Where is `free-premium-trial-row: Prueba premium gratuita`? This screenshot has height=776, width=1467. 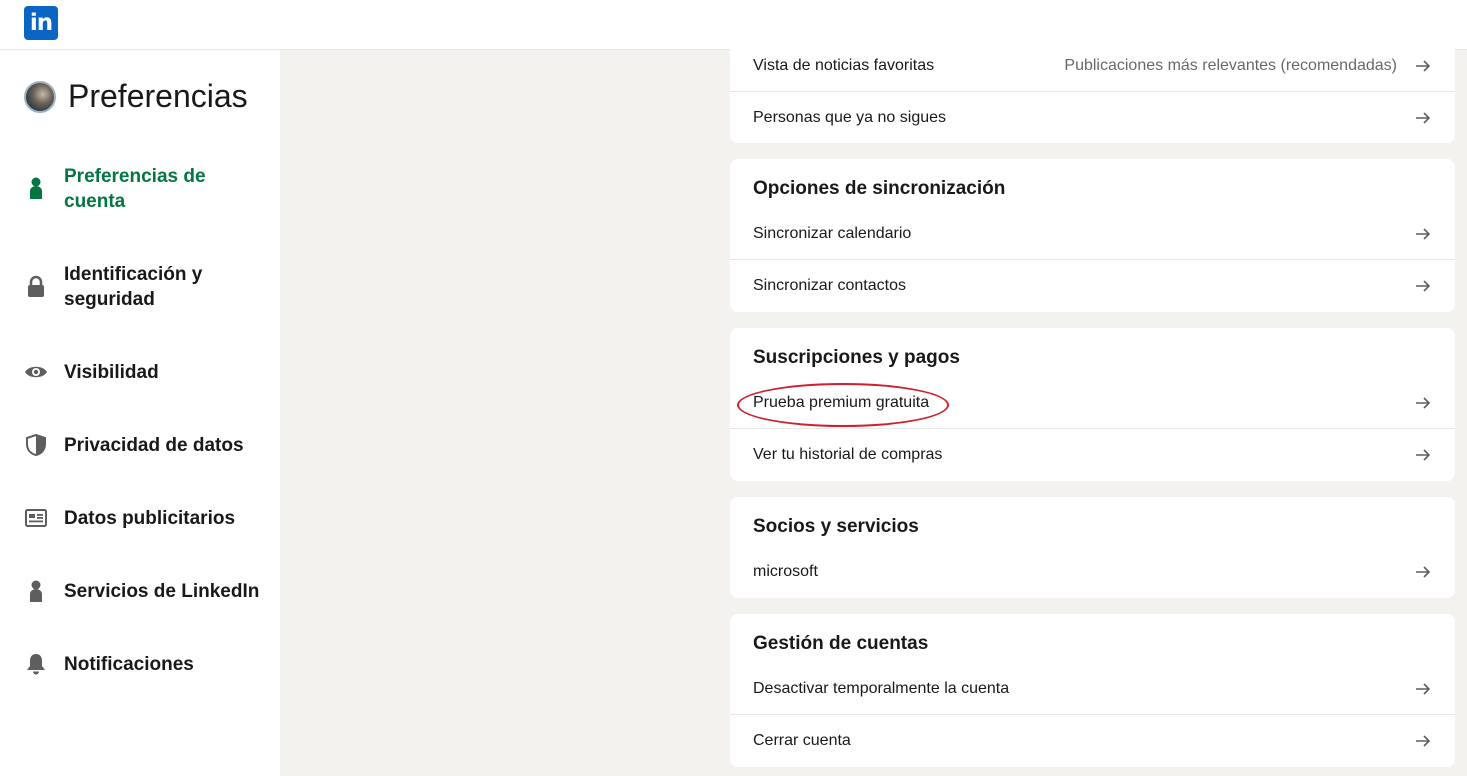
free-premium-trial-row: Prueba premium gratuita is located at coordinates (1092, 403).